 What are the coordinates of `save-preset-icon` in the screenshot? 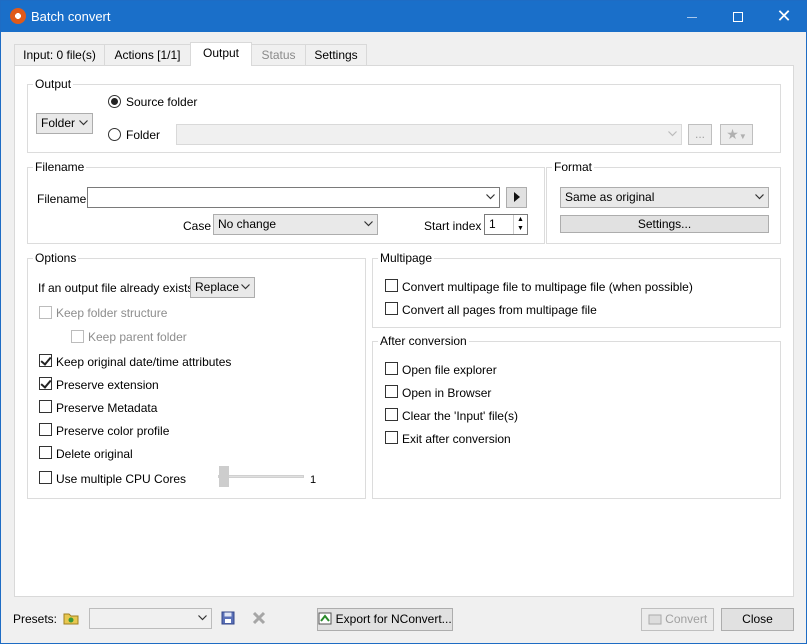 It's located at (228, 618).